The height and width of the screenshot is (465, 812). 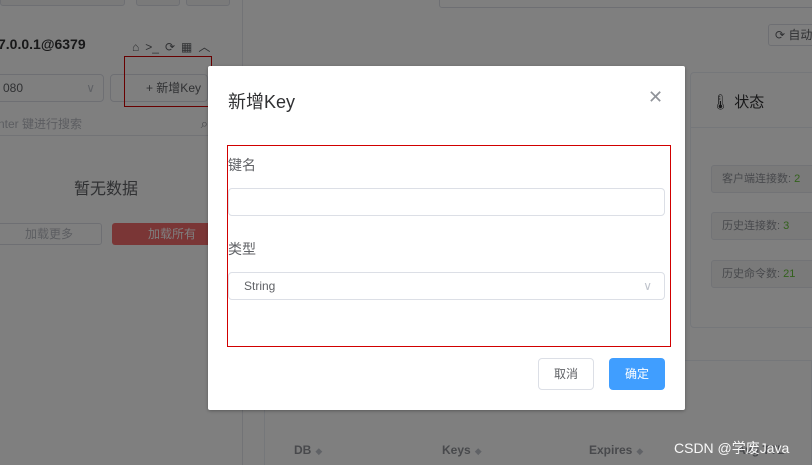 What do you see at coordinates (647, 286) in the screenshot?
I see `chevron-down-icon: ∨` at bounding box center [647, 286].